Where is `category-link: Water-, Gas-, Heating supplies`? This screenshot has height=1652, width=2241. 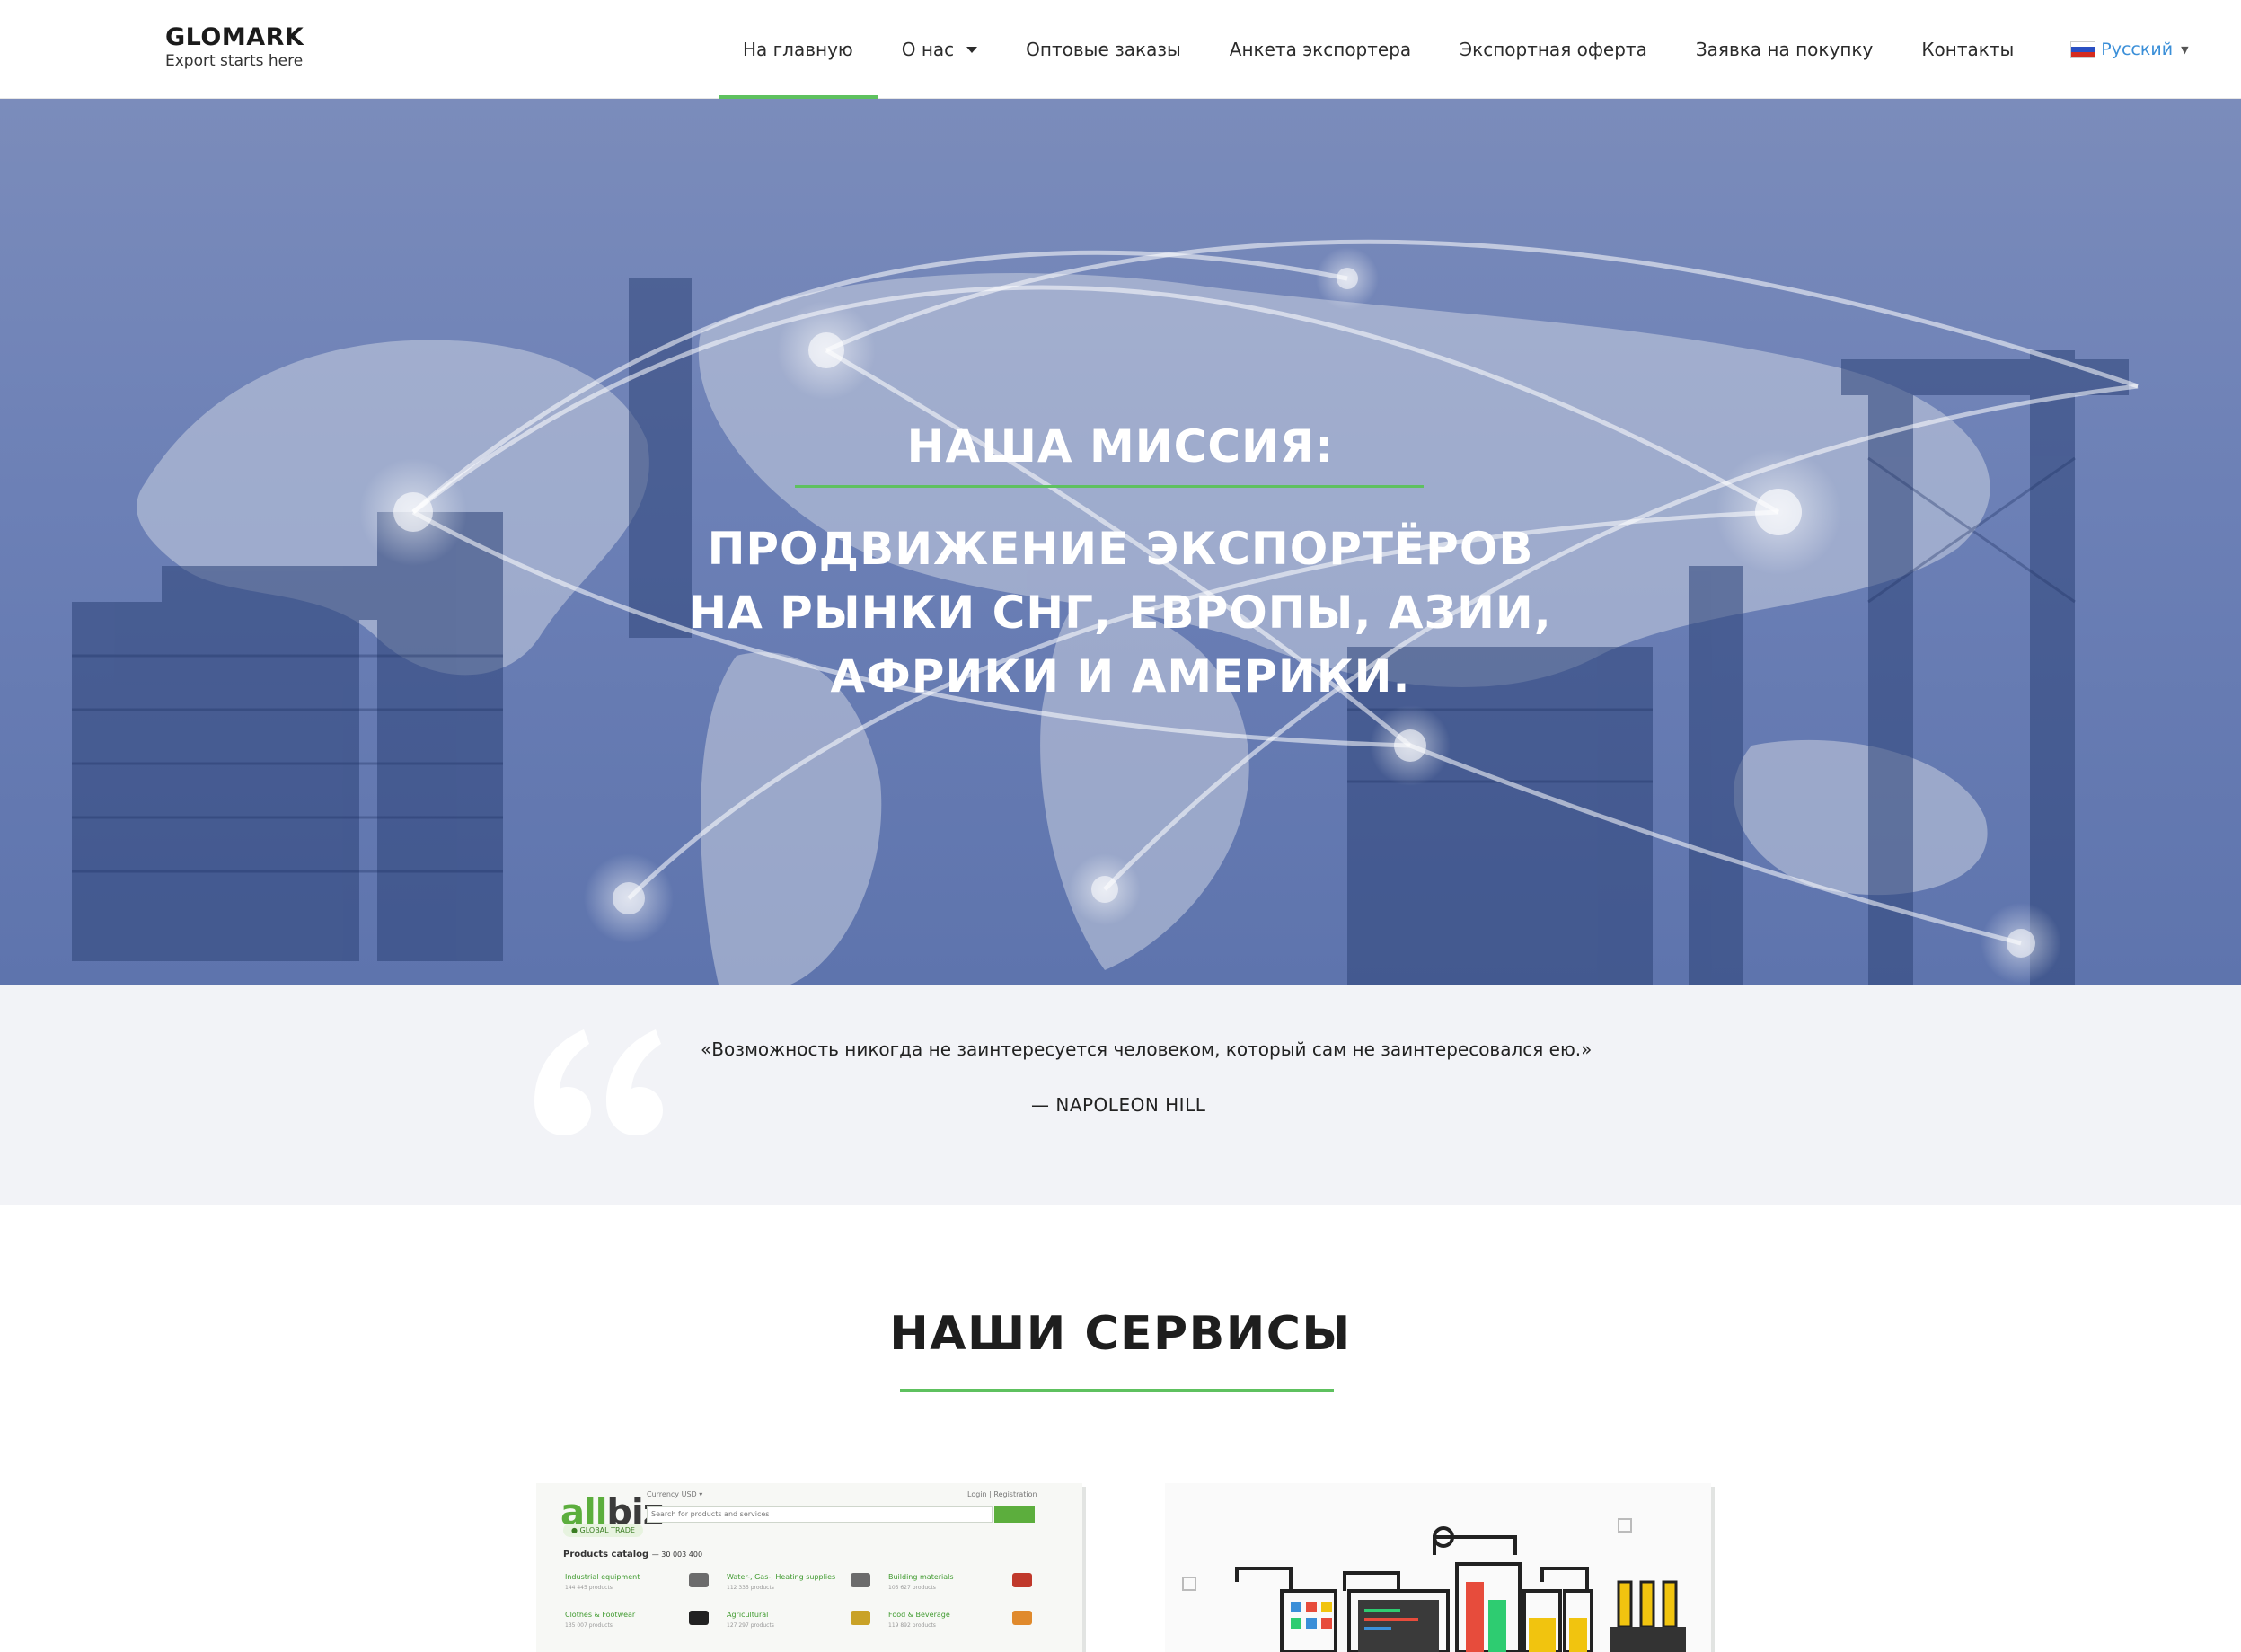 category-link: Water-, Gas-, Heating supplies is located at coordinates (781, 1577).